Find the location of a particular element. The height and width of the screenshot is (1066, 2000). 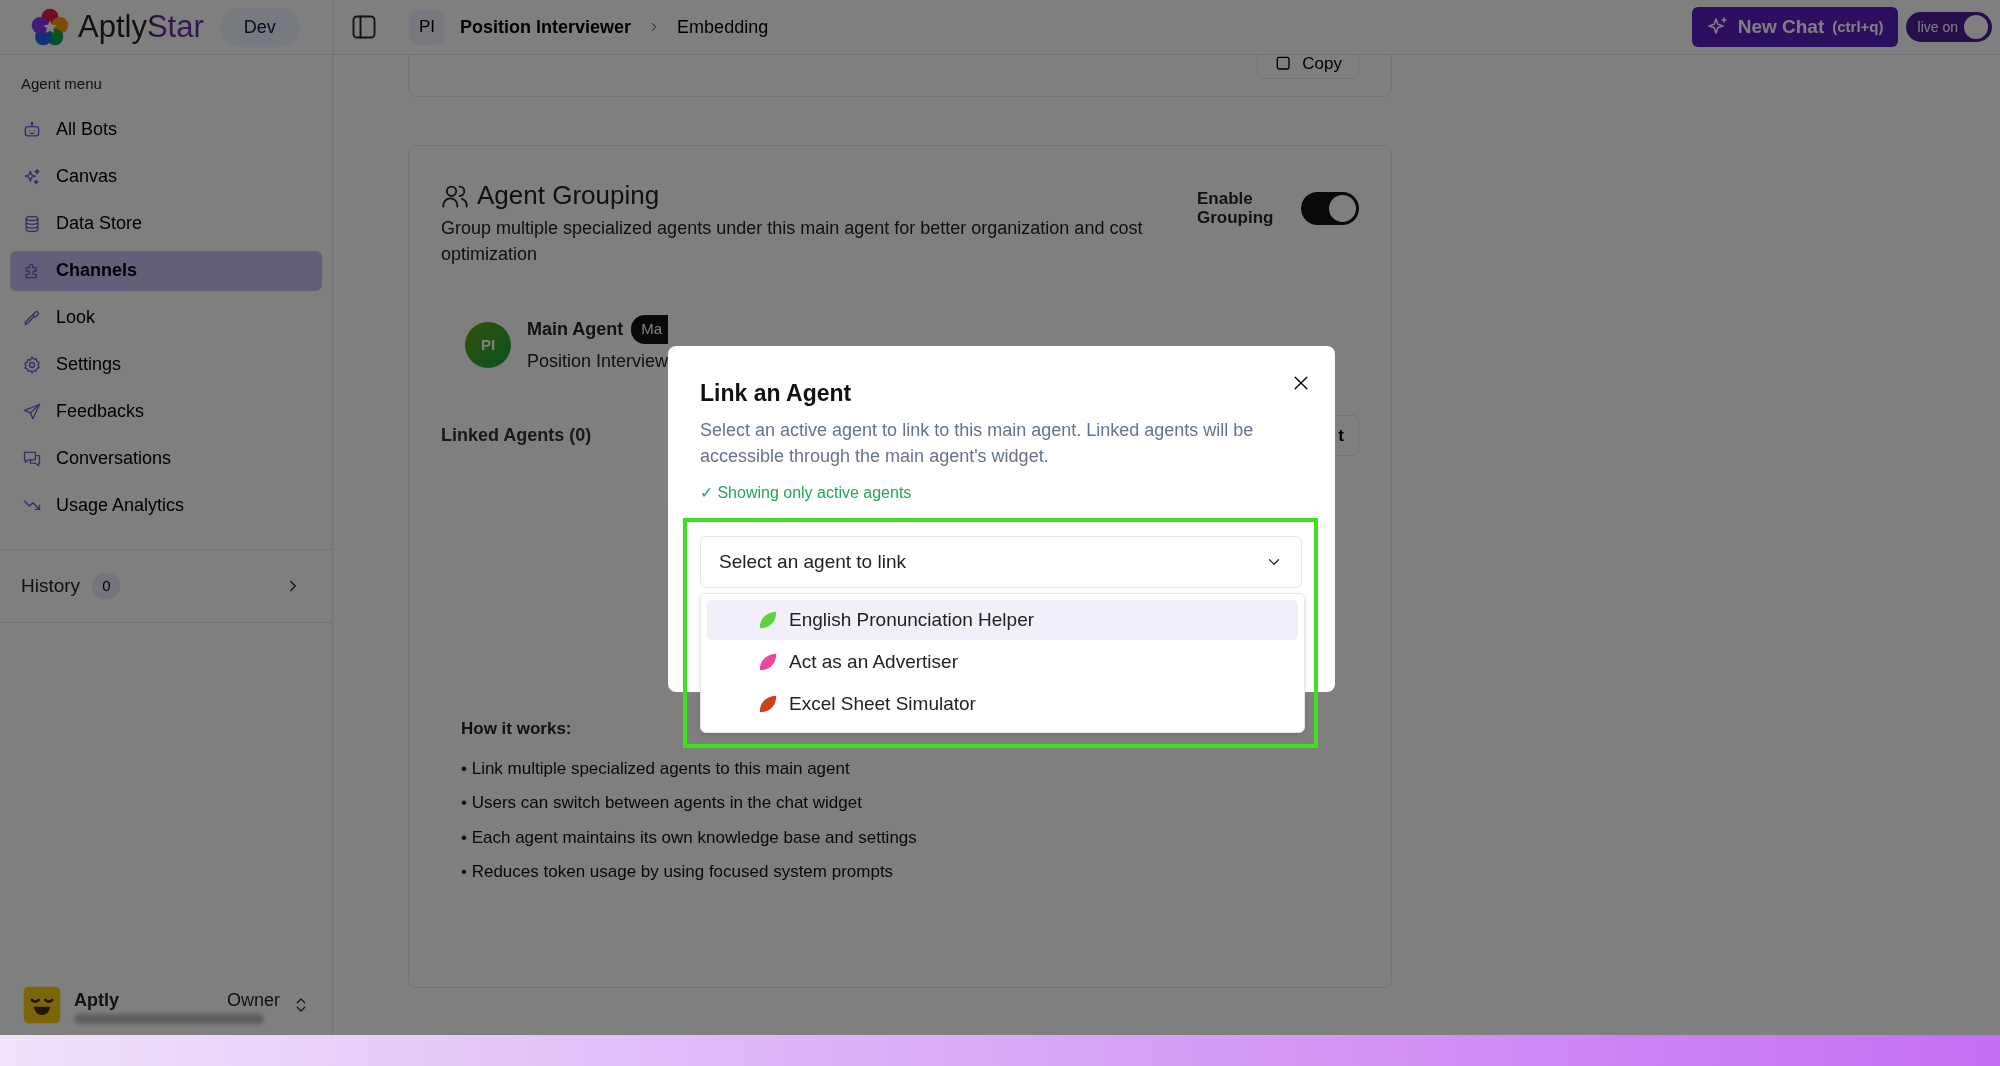

sidebar-item: Usage Analytics is located at coordinates (166, 505).